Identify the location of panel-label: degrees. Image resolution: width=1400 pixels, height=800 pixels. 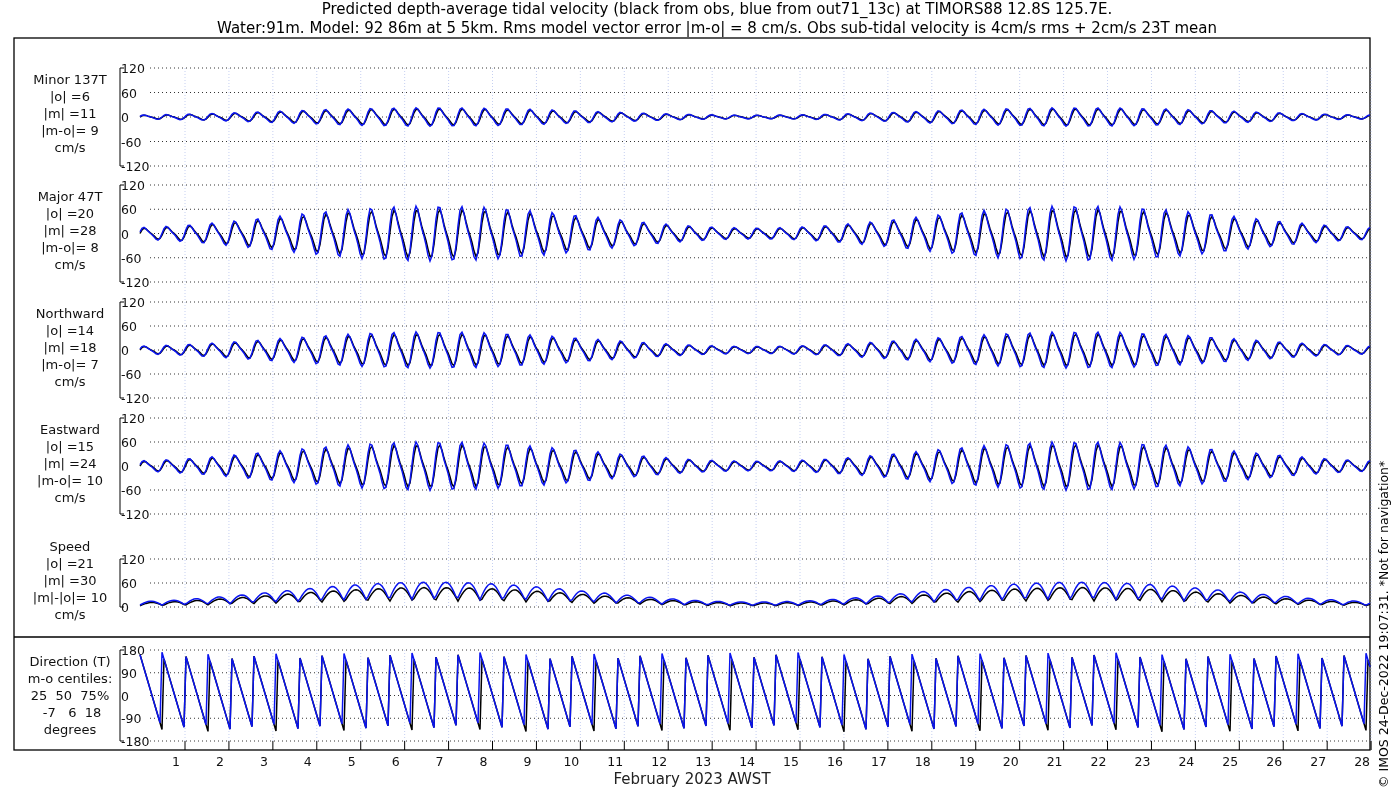
(70, 729).